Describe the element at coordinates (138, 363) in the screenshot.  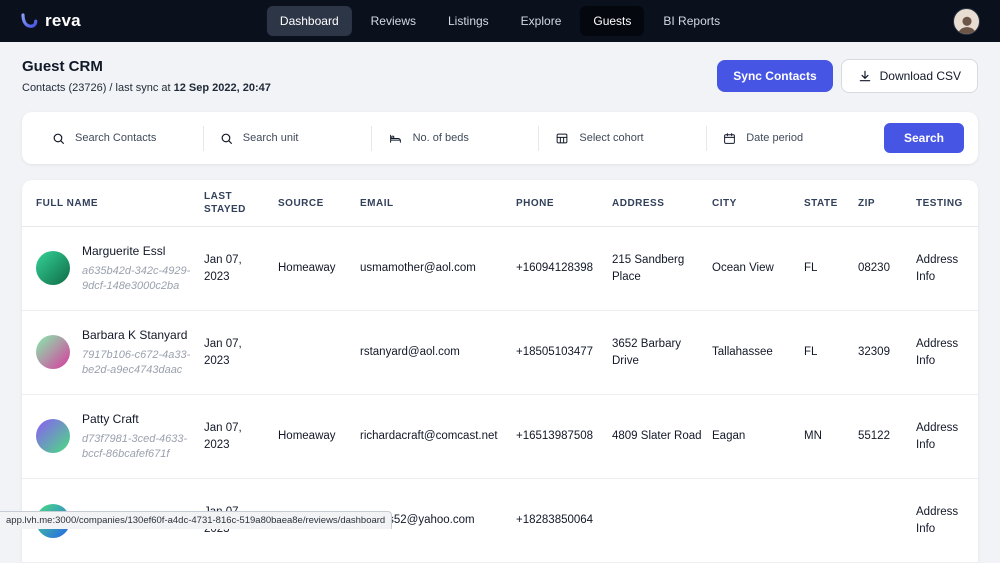
I see `contact-uuid: 7917b106-c672-4a33-be2d-a9ec4743daac` at that location.